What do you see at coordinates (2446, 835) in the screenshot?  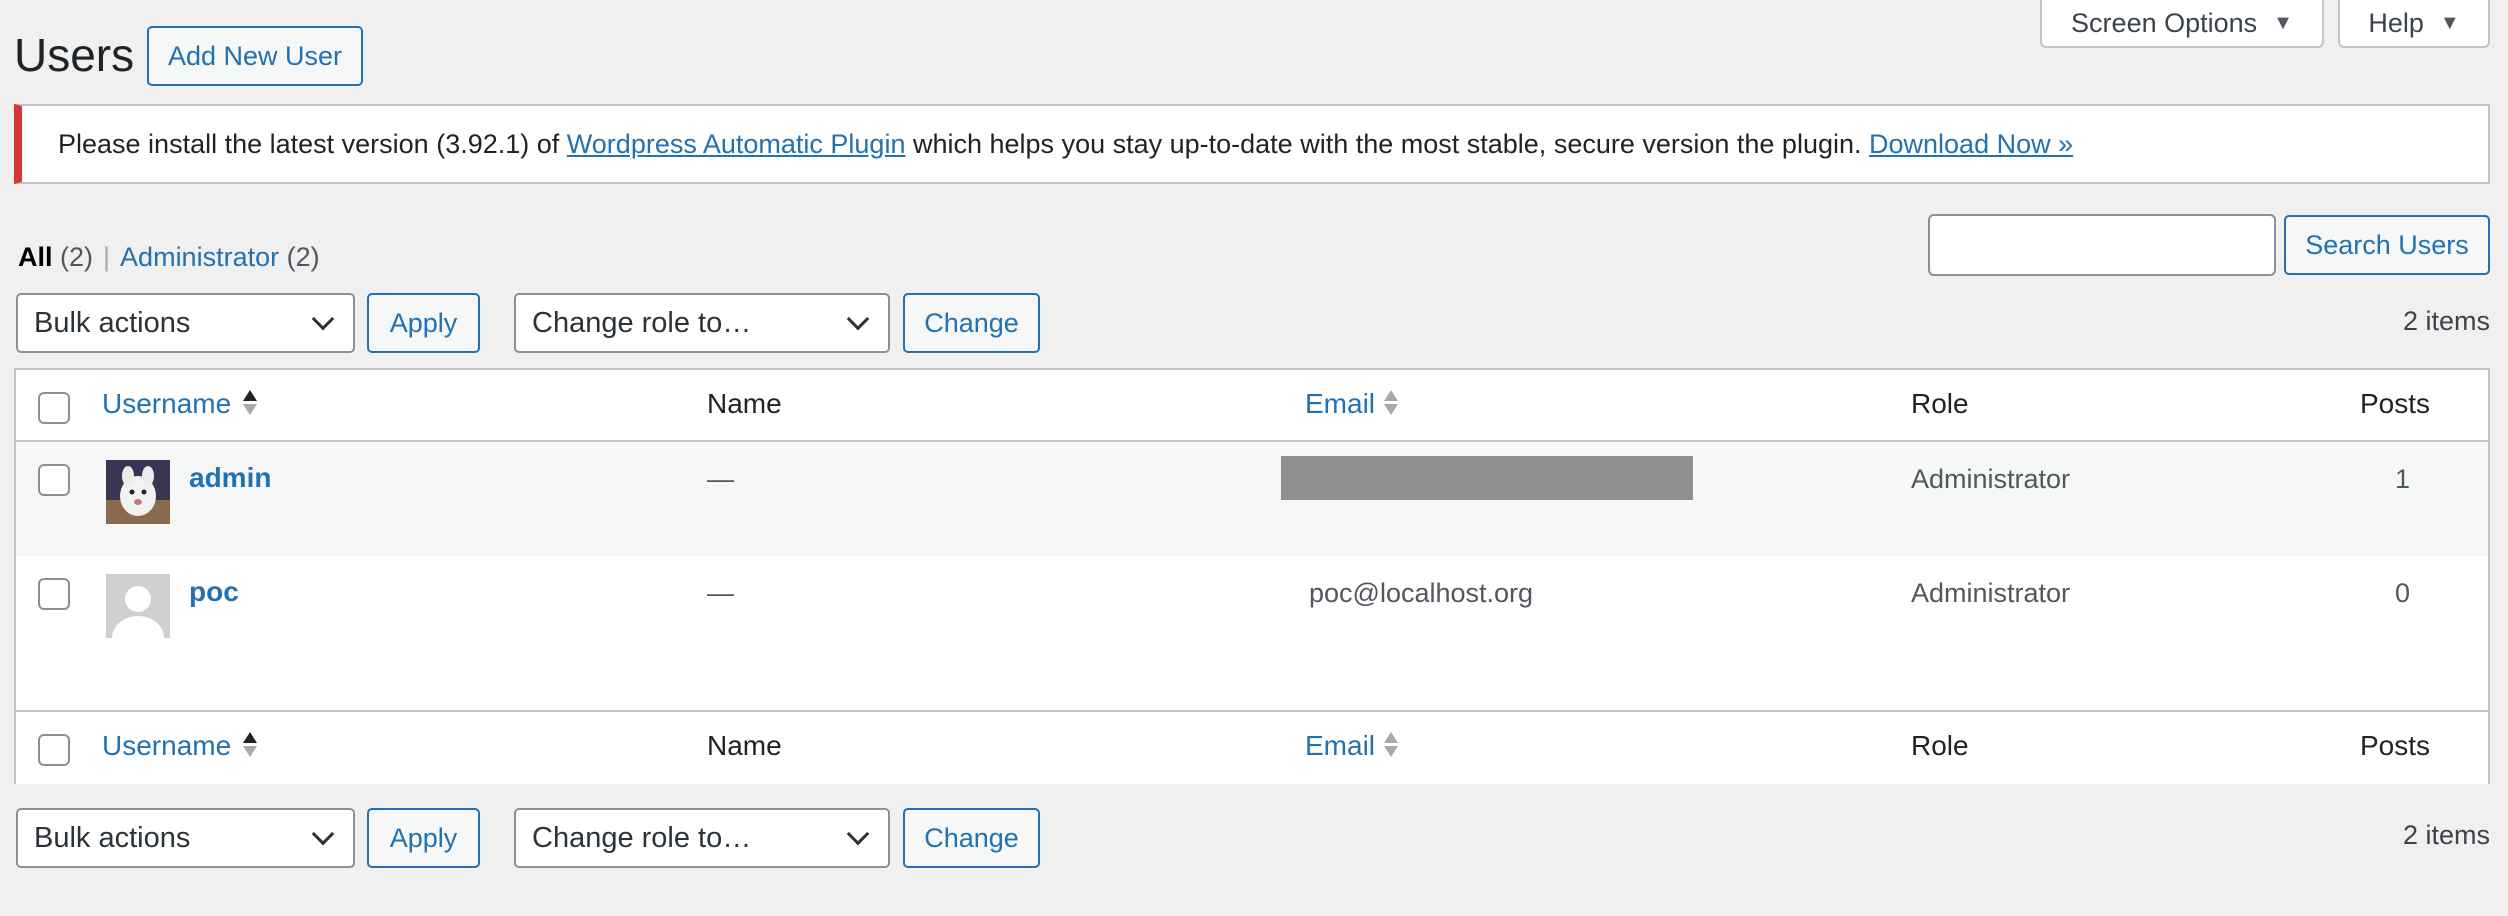 I see `items-count-bottom: 2 items` at bounding box center [2446, 835].